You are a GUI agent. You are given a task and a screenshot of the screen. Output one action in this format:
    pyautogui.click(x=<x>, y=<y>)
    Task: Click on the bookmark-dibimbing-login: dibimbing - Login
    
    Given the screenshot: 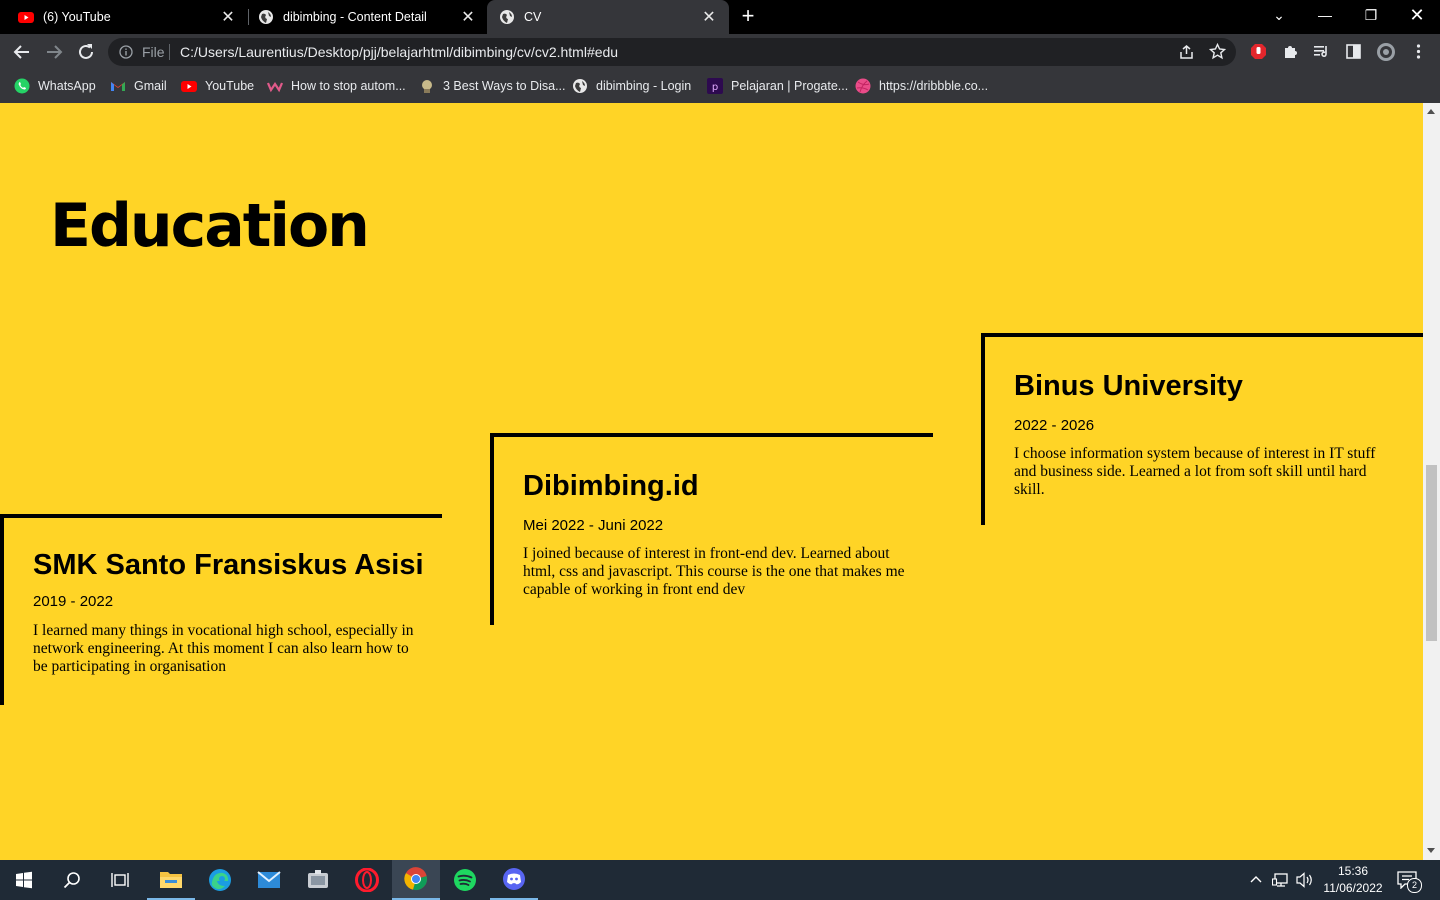 What is the action you would take?
    pyautogui.click(x=631, y=86)
    